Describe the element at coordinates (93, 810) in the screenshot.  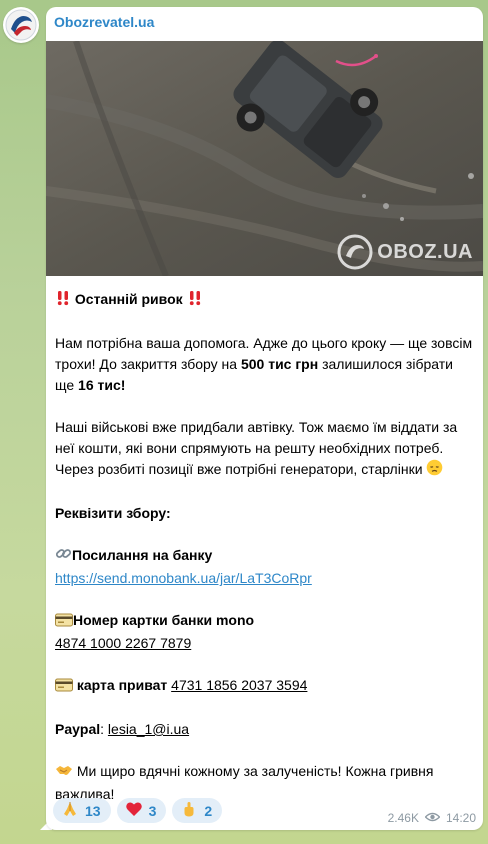
I see `reaction-count: 13` at that location.